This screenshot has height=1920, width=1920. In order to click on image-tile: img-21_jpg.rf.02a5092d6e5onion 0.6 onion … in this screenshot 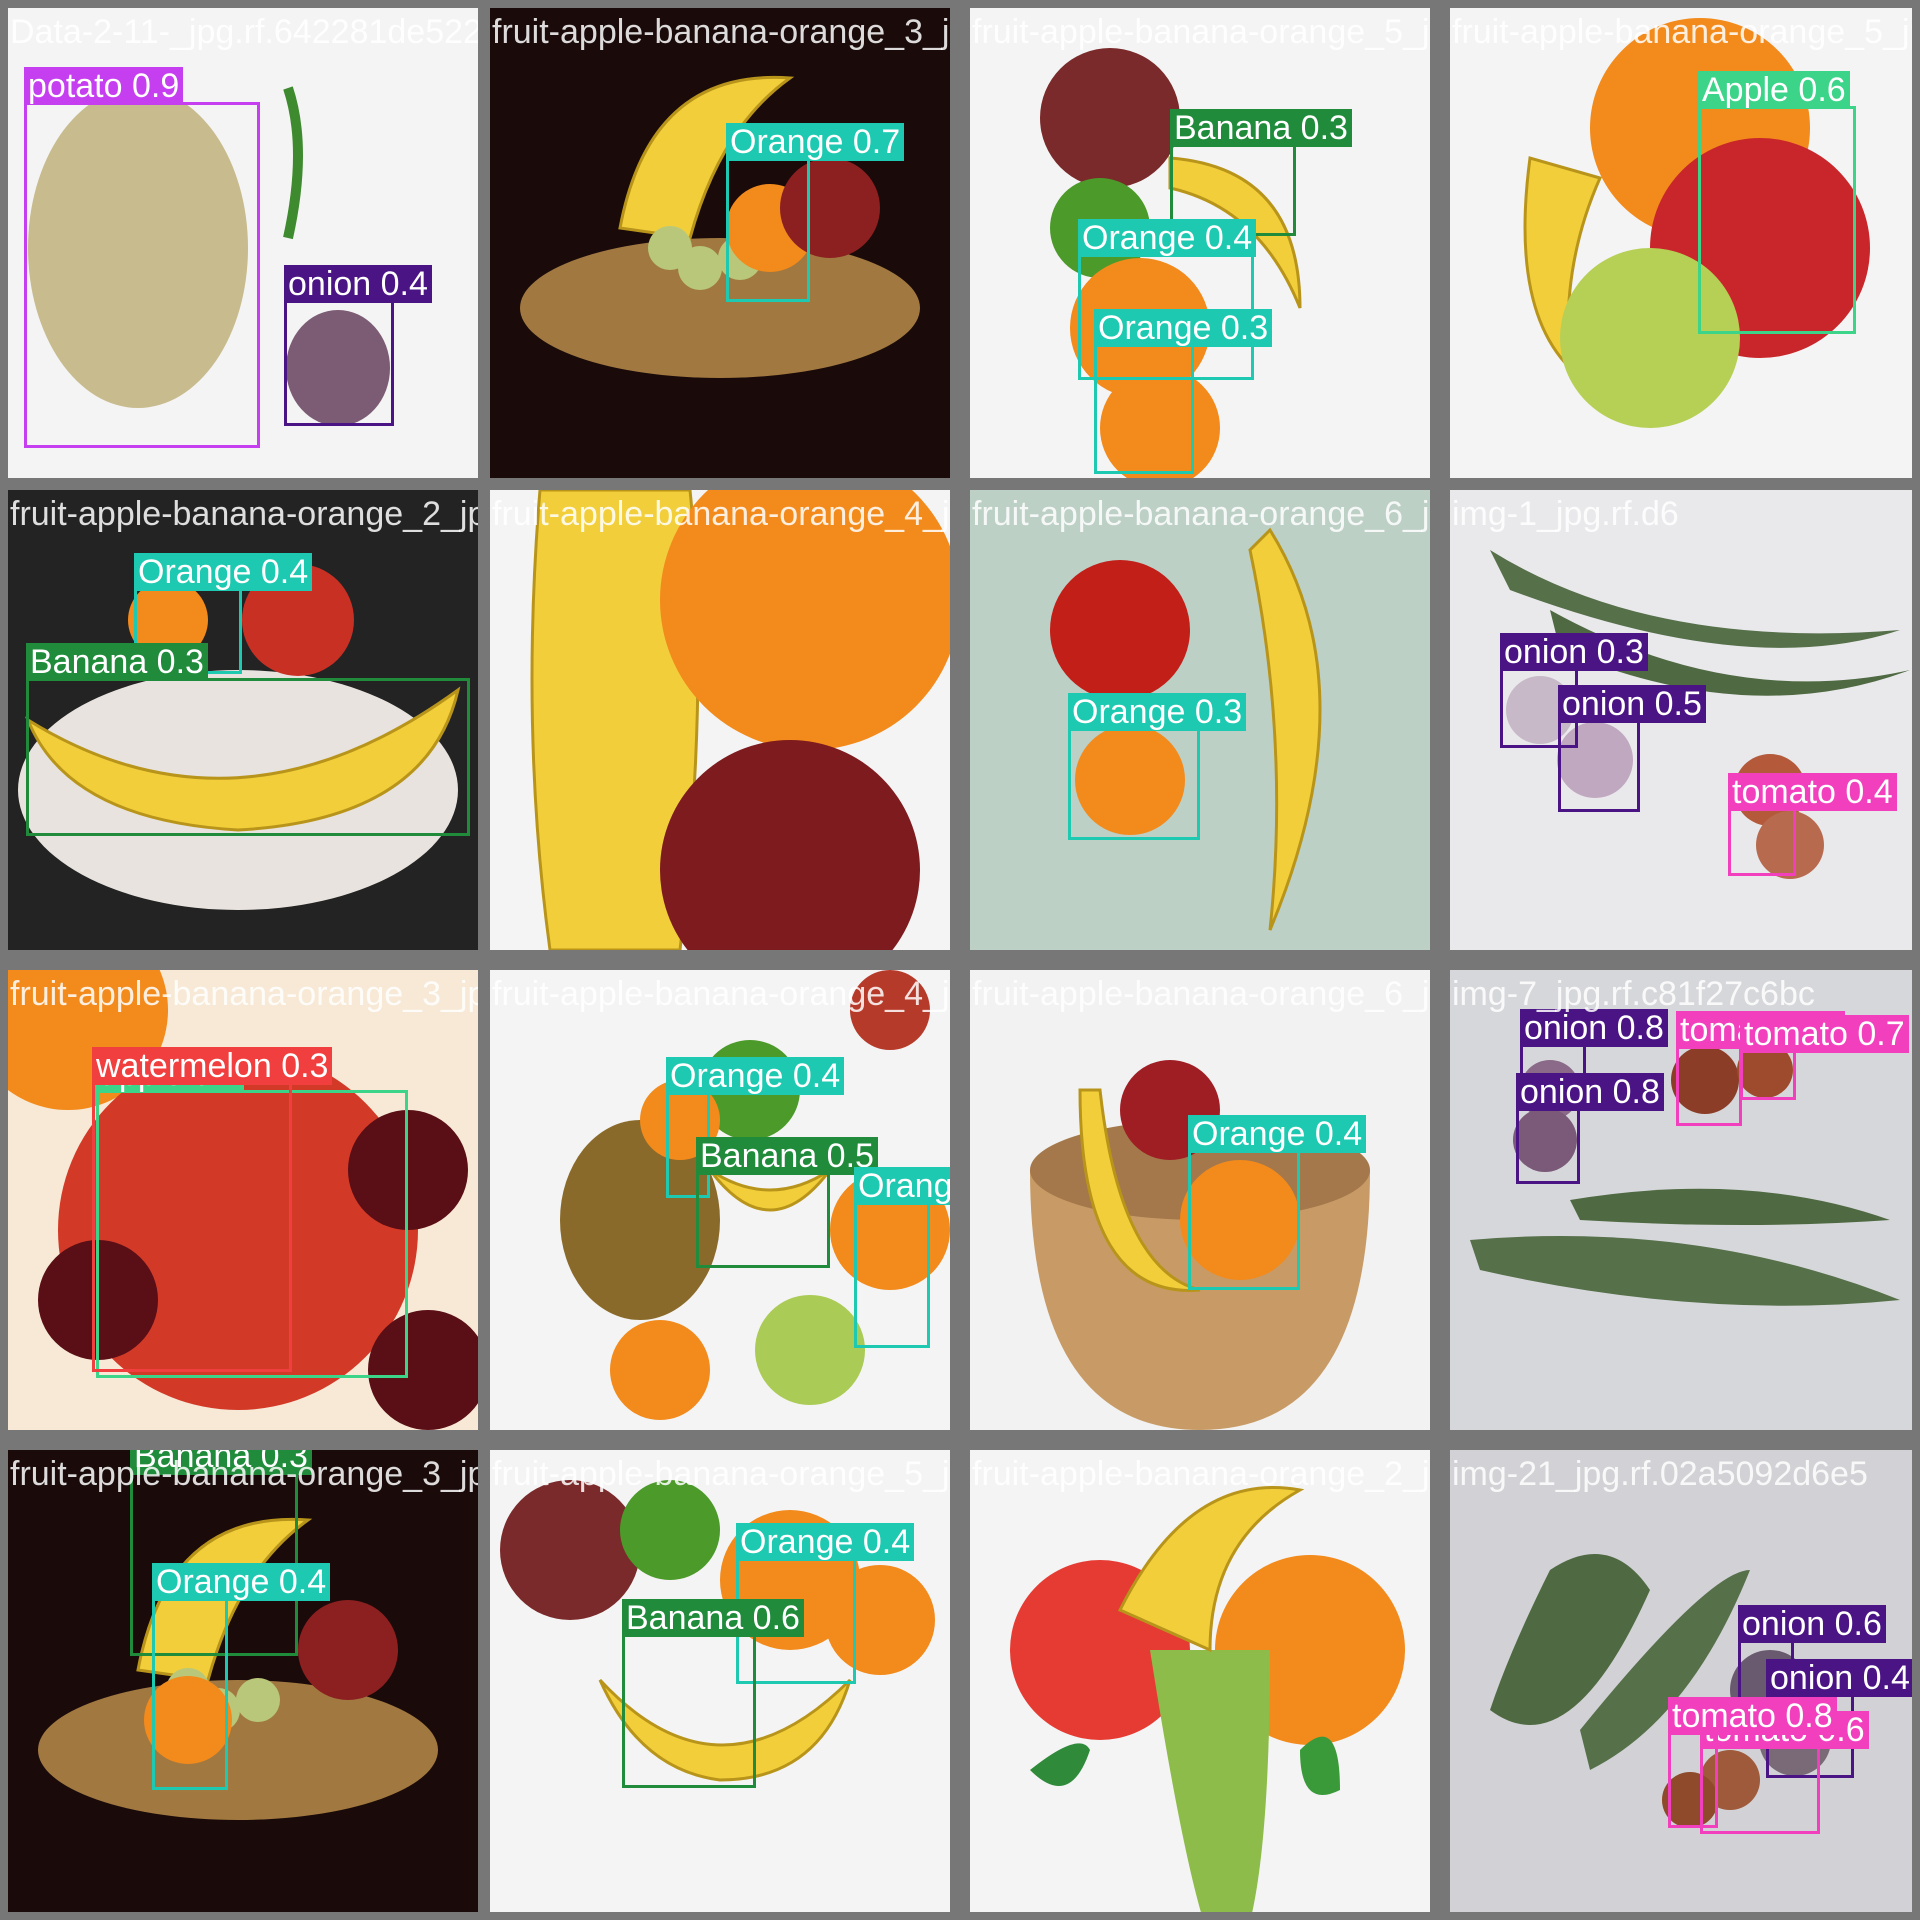, I will do `click(1681, 1681)`.